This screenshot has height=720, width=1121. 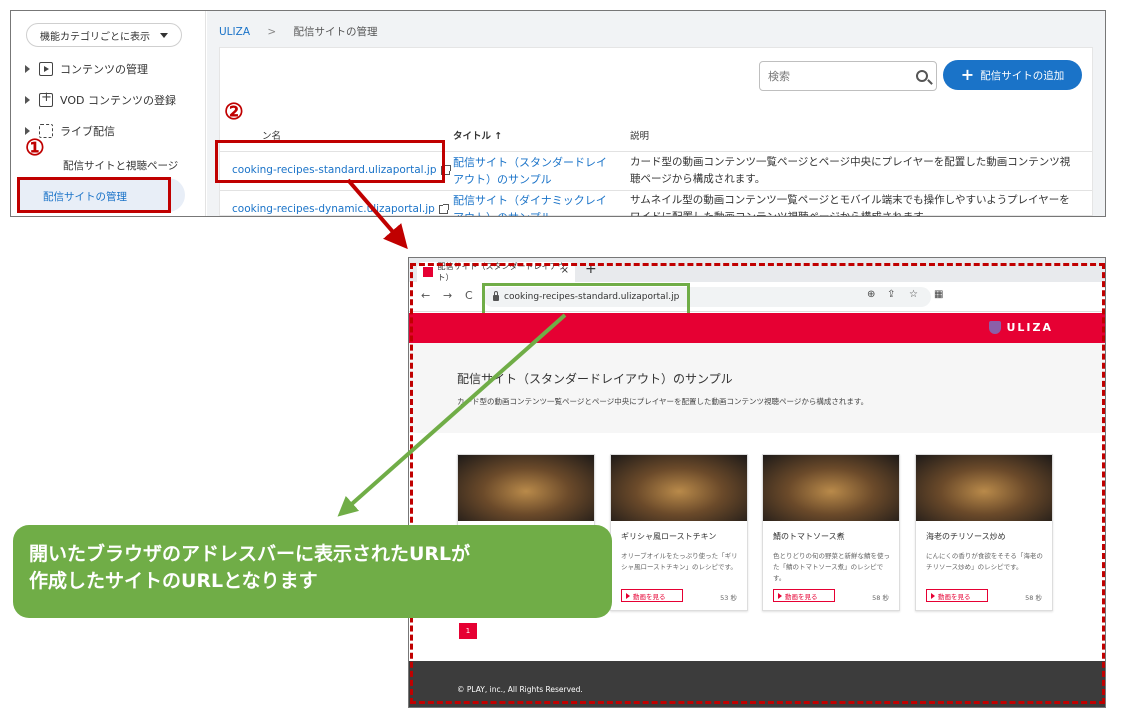 I want to click on close-tab-icon: ×, so click(x=565, y=270).